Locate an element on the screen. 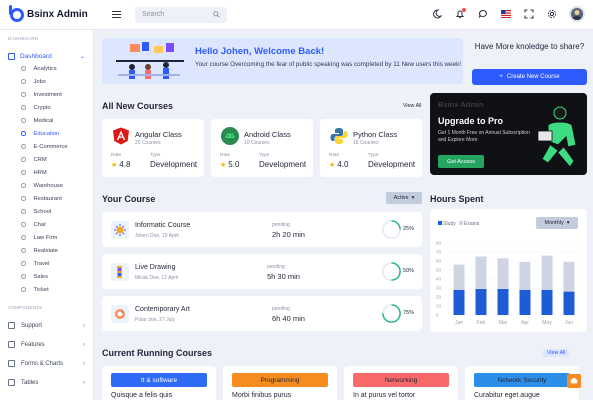 This screenshot has height=400, width=593. y-tick-label: 0 is located at coordinates (437, 315).